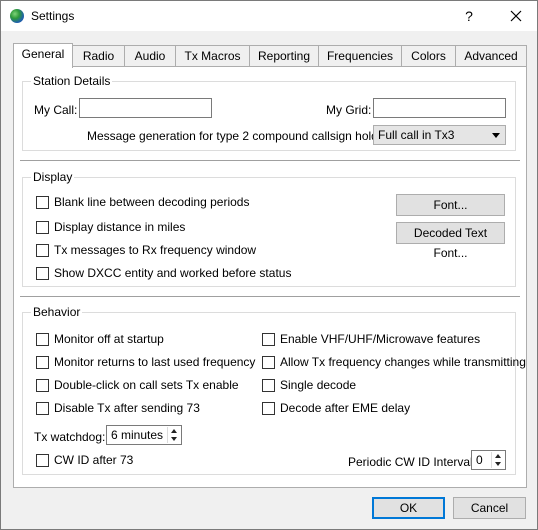  What do you see at coordinates (380, 339) in the screenshot?
I see `checkbox-label: Enable VHF/UHF/Microwave features` at bounding box center [380, 339].